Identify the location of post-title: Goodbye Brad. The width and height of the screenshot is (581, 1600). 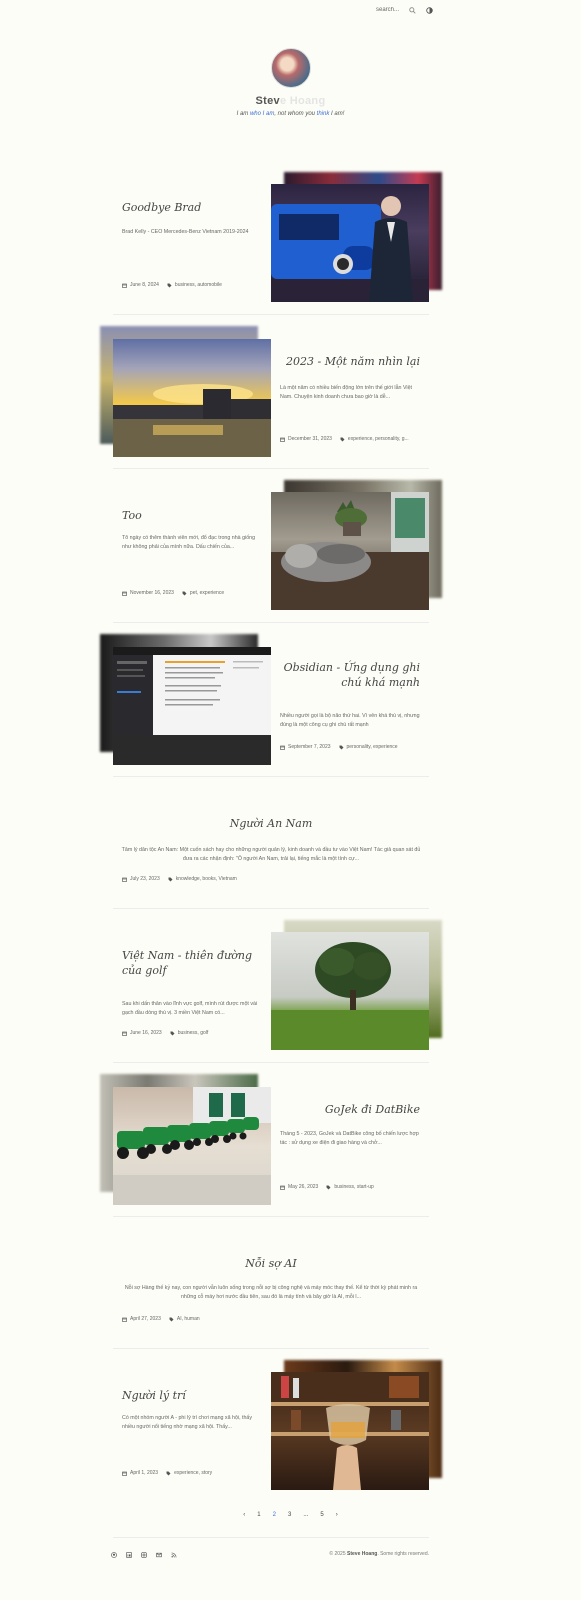
(192, 207).